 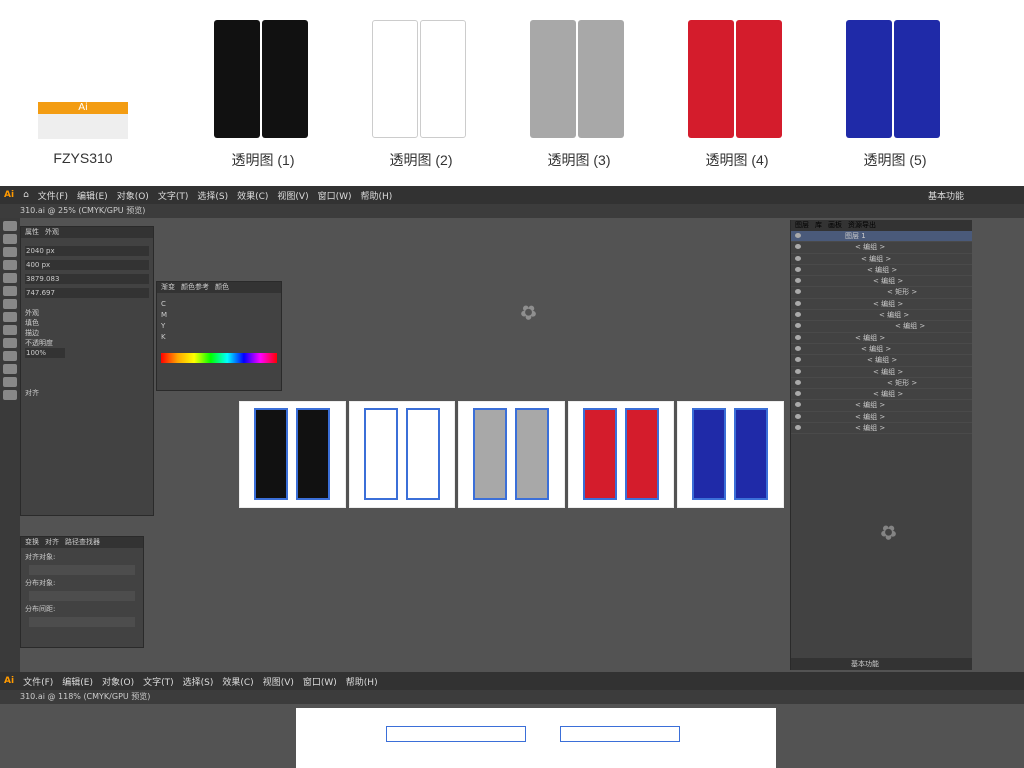 What do you see at coordinates (402, 454) in the screenshot?
I see `artboard-white` at bounding box center [402, 454].